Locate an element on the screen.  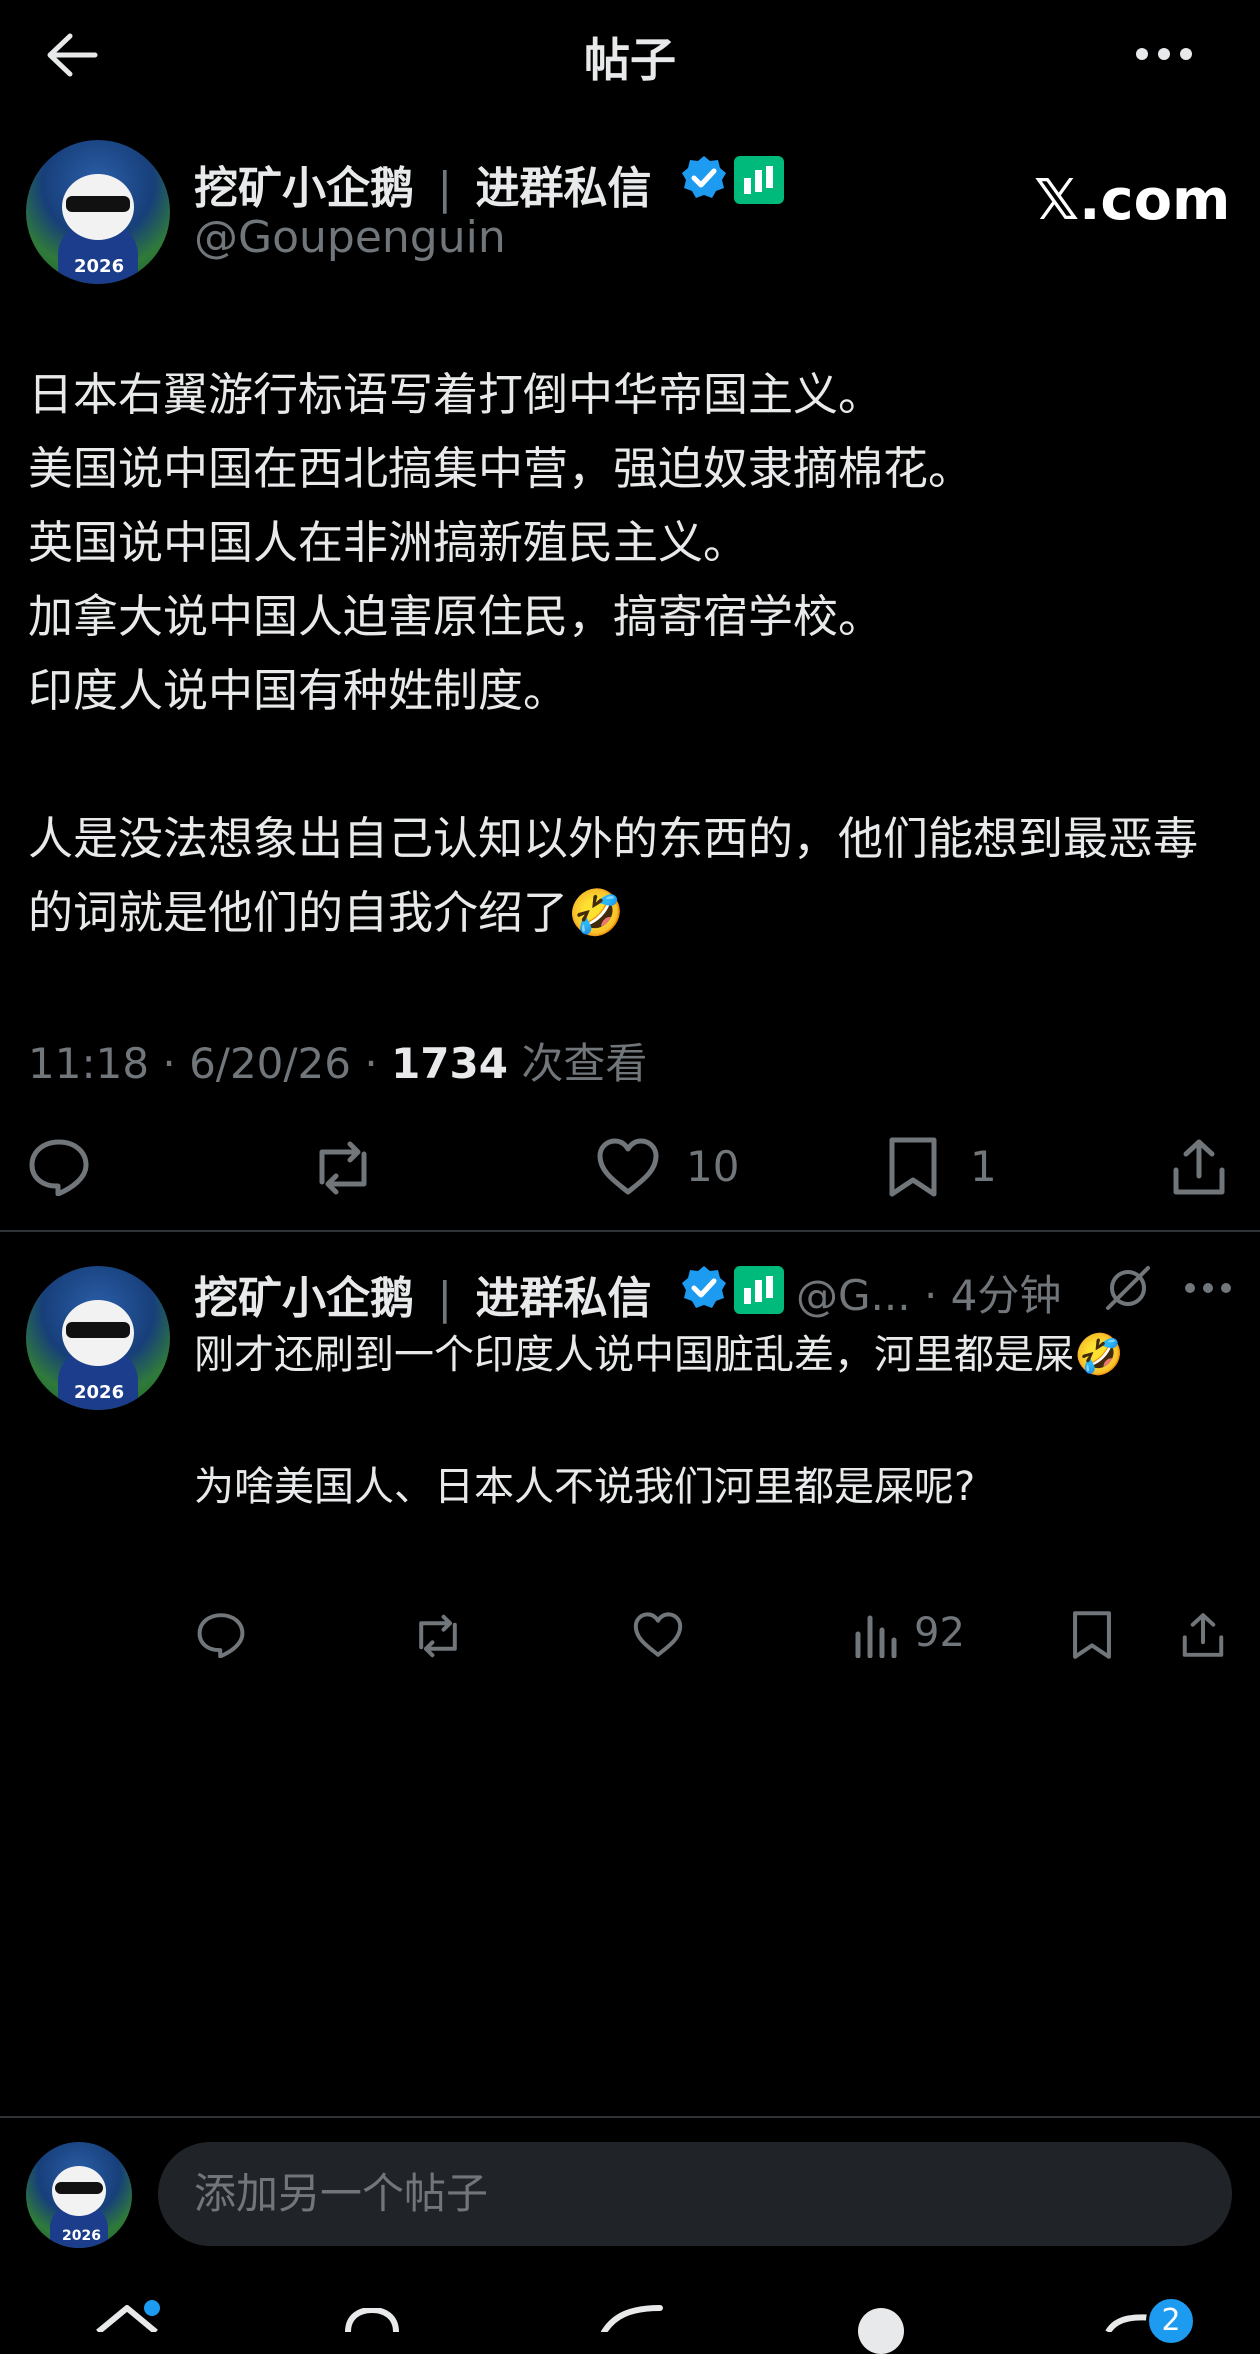
reply-views-count: 92 is located at coordinates (939, 1633).